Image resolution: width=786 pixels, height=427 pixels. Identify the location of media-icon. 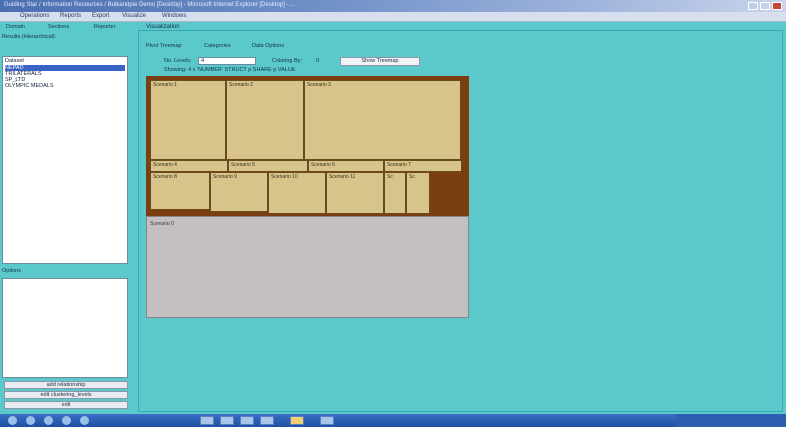
(66, 420).